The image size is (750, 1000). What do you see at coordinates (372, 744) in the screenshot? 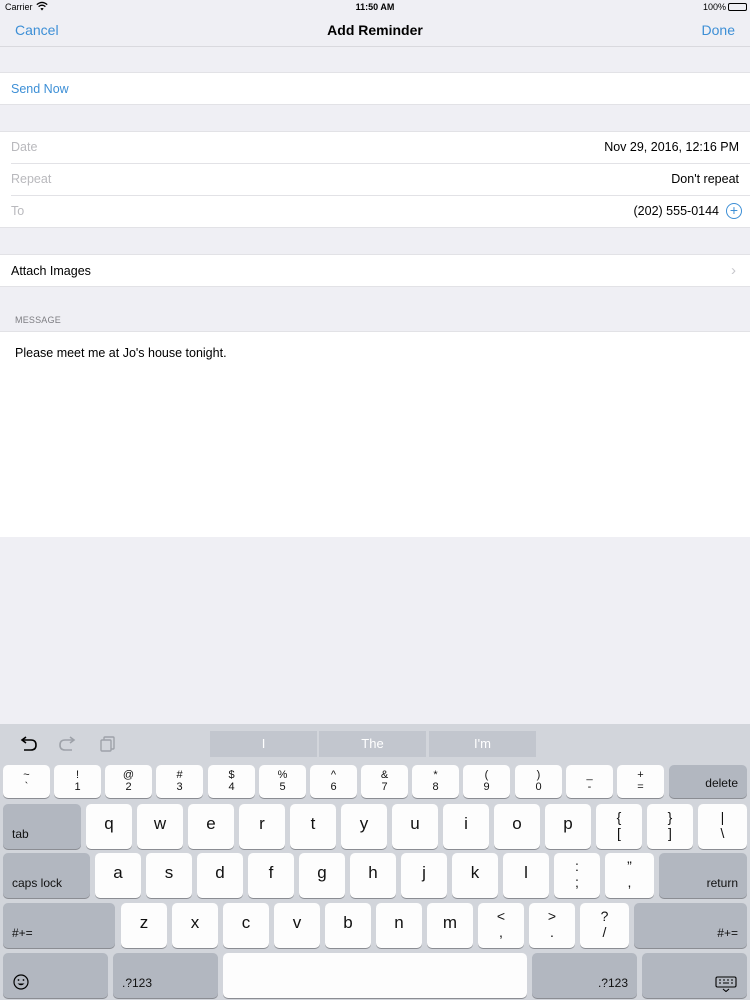
I see `suggestion-2: The` at bounding box center [372, 744].